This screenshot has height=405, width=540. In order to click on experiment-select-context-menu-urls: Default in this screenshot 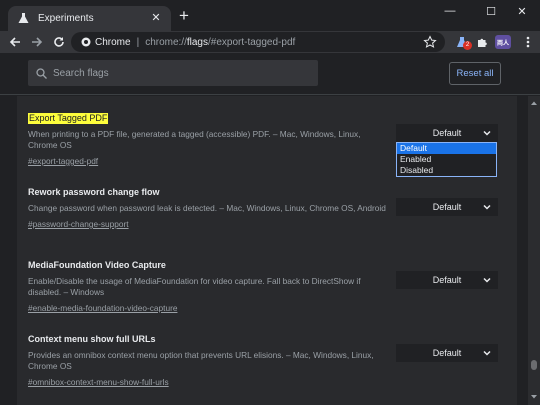, I will do `click(447, 353)`.